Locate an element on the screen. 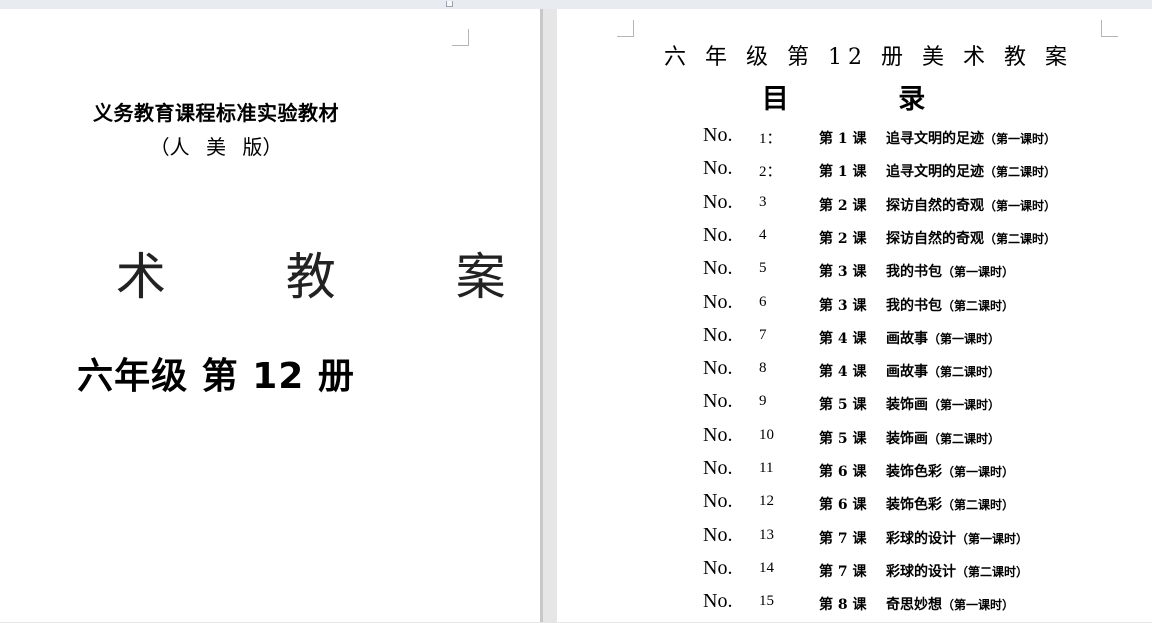 This screenshot has width=1152, height=623. toc-row-name: 彩球的设计（第一课时） is located at coordinates (957, 538).